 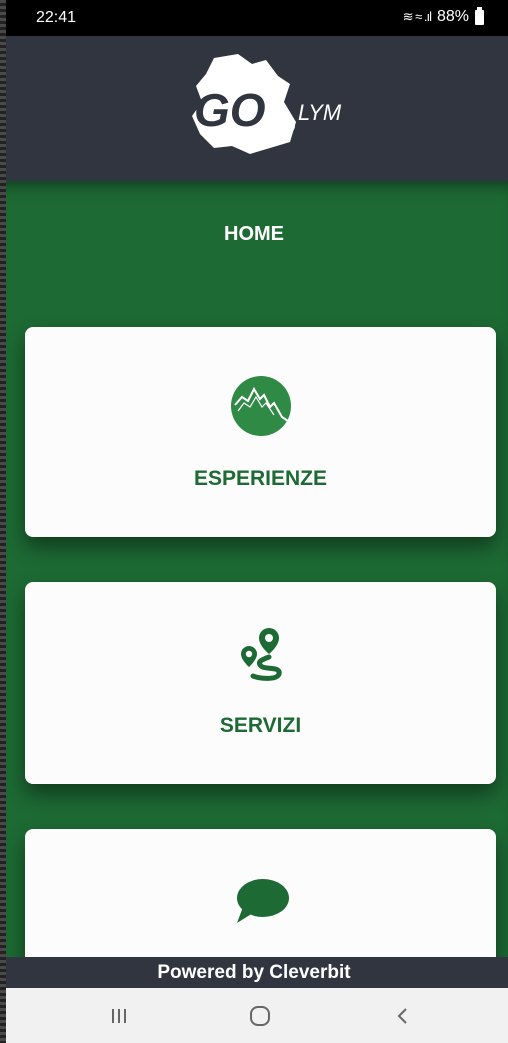 I want to click on route-icon, so click(x=261, y=654).